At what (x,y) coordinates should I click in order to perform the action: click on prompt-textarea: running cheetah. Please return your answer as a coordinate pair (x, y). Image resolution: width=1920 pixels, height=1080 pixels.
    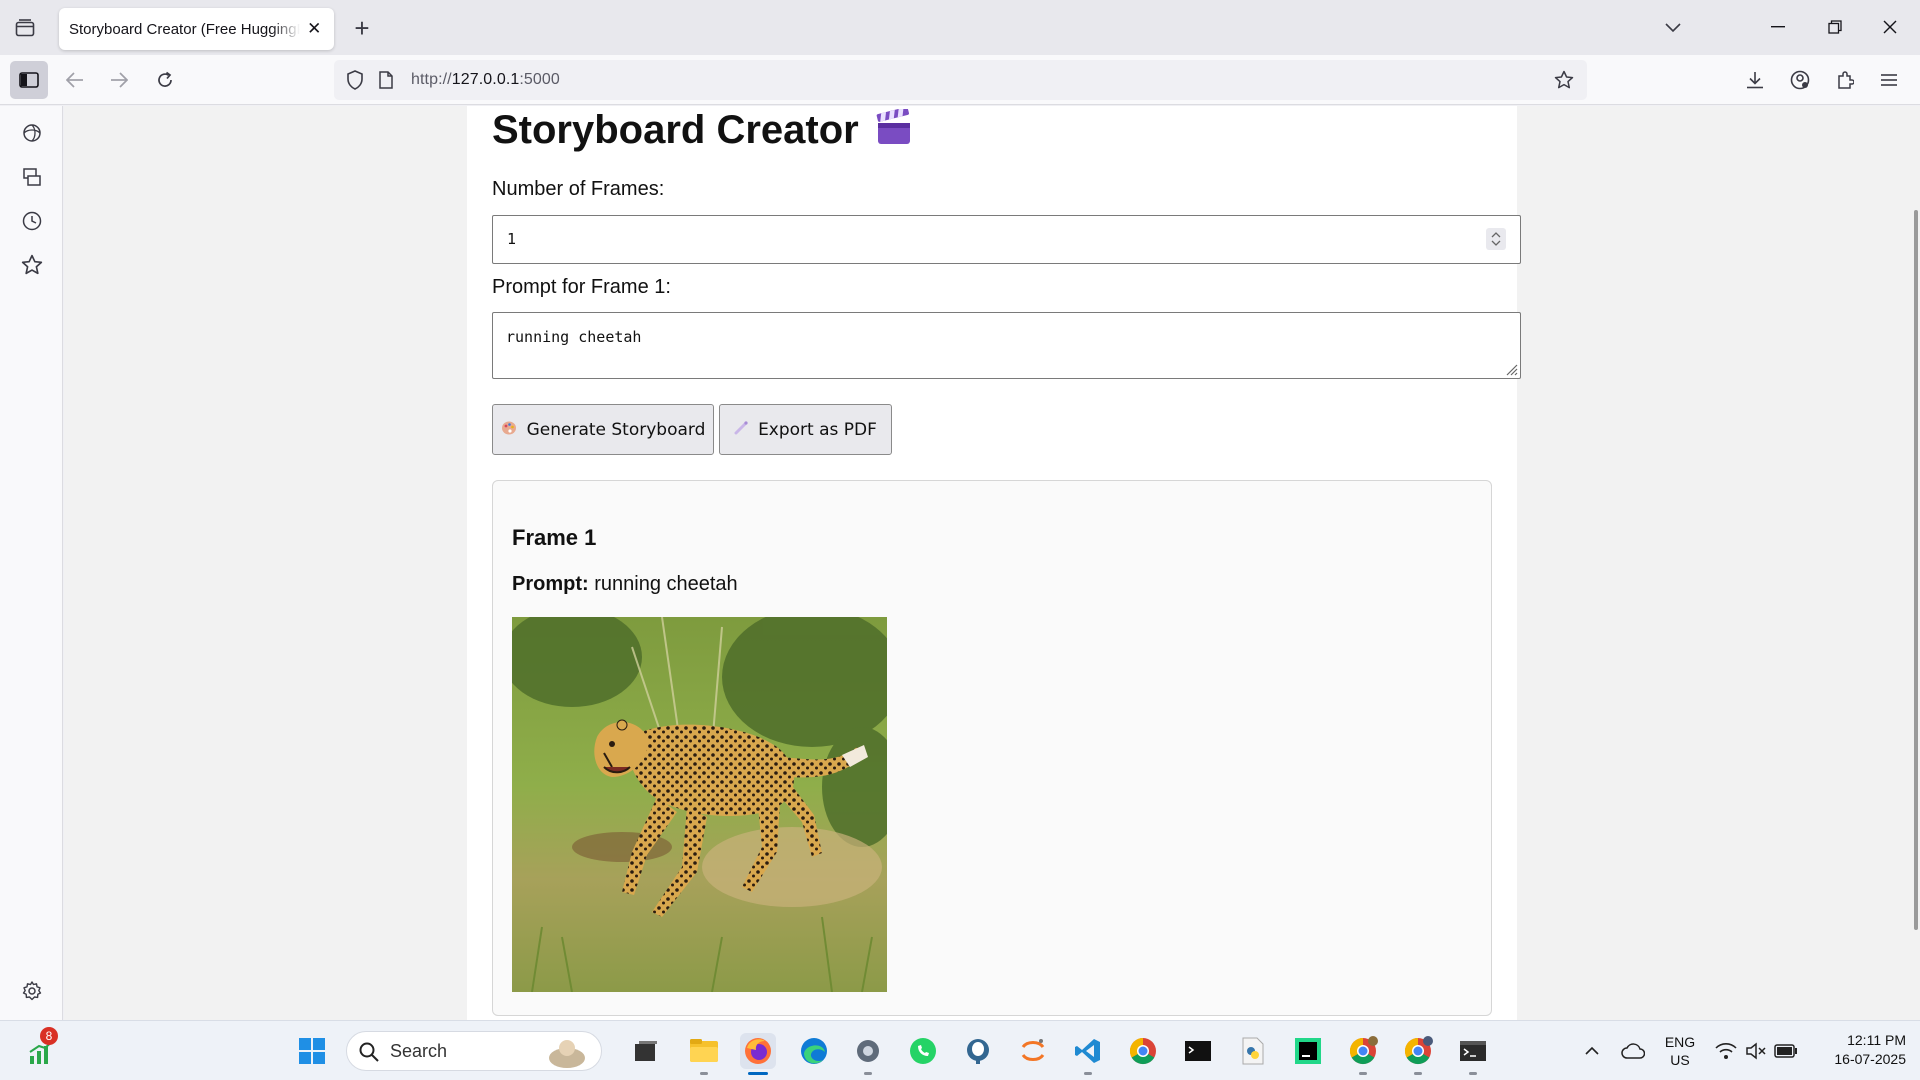
    Looking at the image, I should click on (1006, 345).